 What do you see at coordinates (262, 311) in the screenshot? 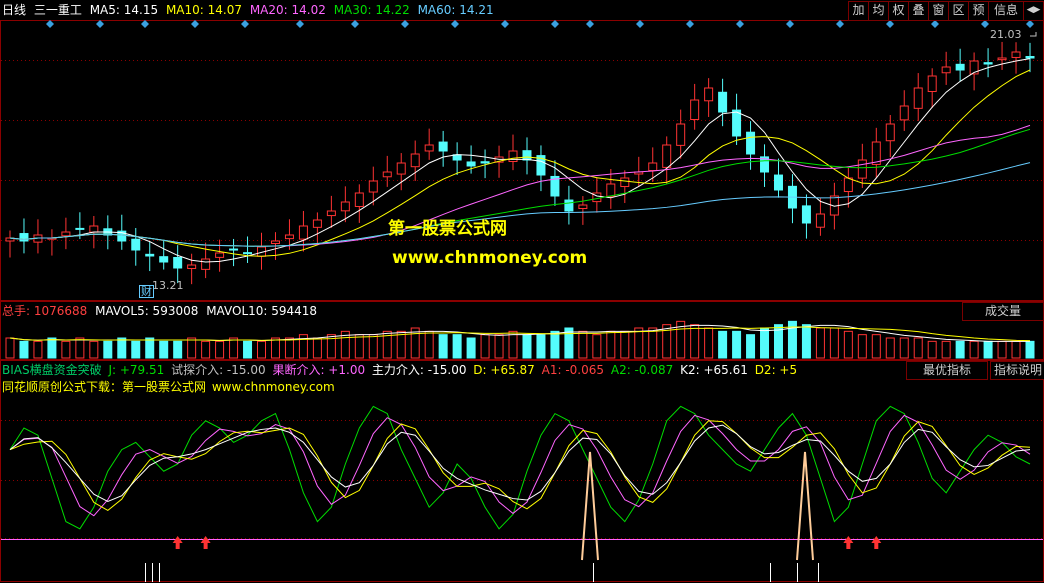
I see `mavol10-label: MAVOL10: 594418` at bounding box center [262, 311].